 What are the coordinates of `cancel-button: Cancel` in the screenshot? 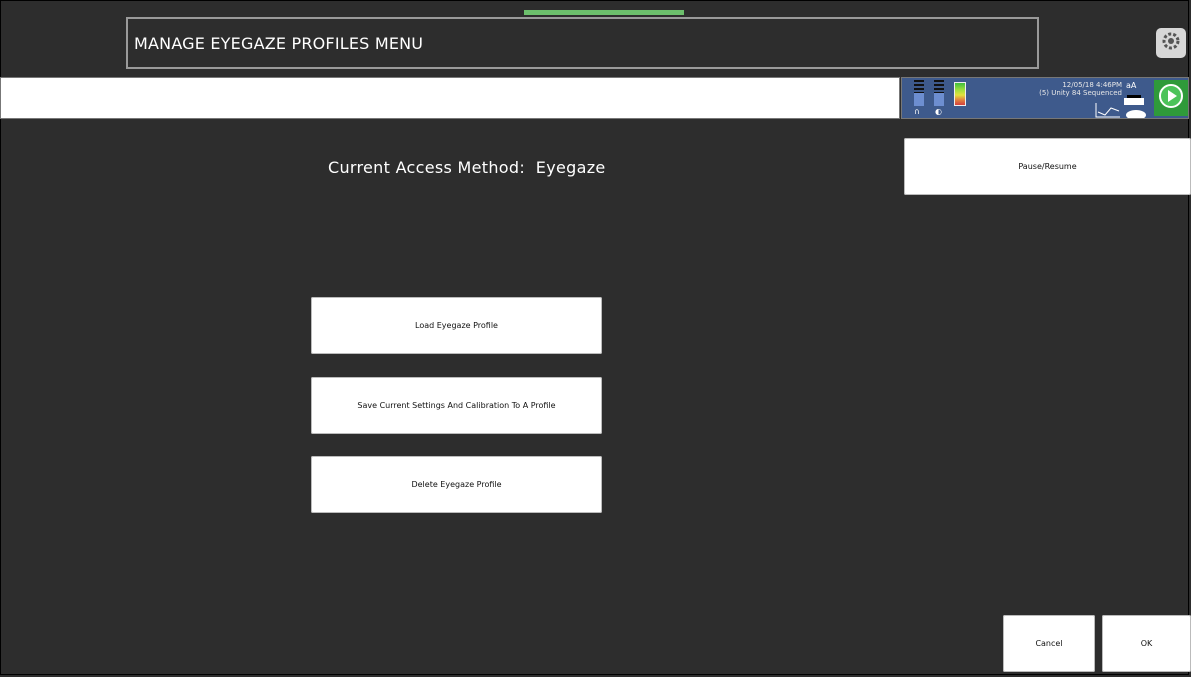 It's located at (1049, 643).